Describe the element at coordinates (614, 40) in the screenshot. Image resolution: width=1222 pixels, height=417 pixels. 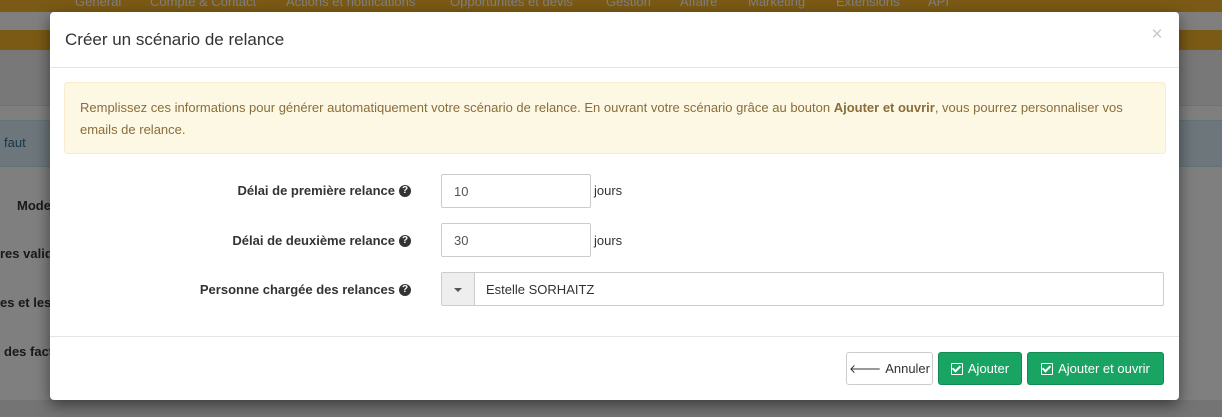
I see `modal-header: Créer un scénario de relance ×` at that location.